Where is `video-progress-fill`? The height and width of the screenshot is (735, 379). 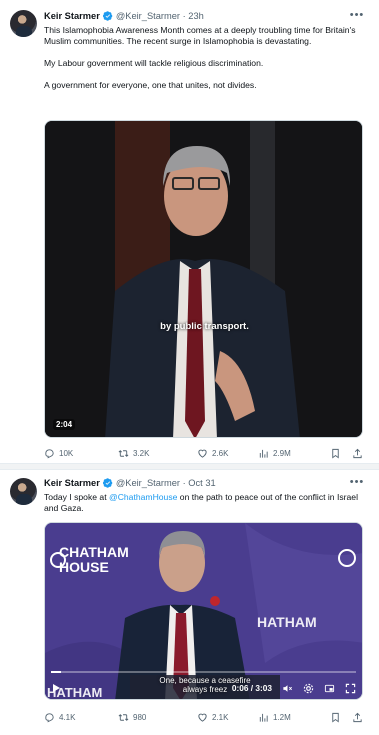 video-progress-fill is located at coordinates (56, 672).